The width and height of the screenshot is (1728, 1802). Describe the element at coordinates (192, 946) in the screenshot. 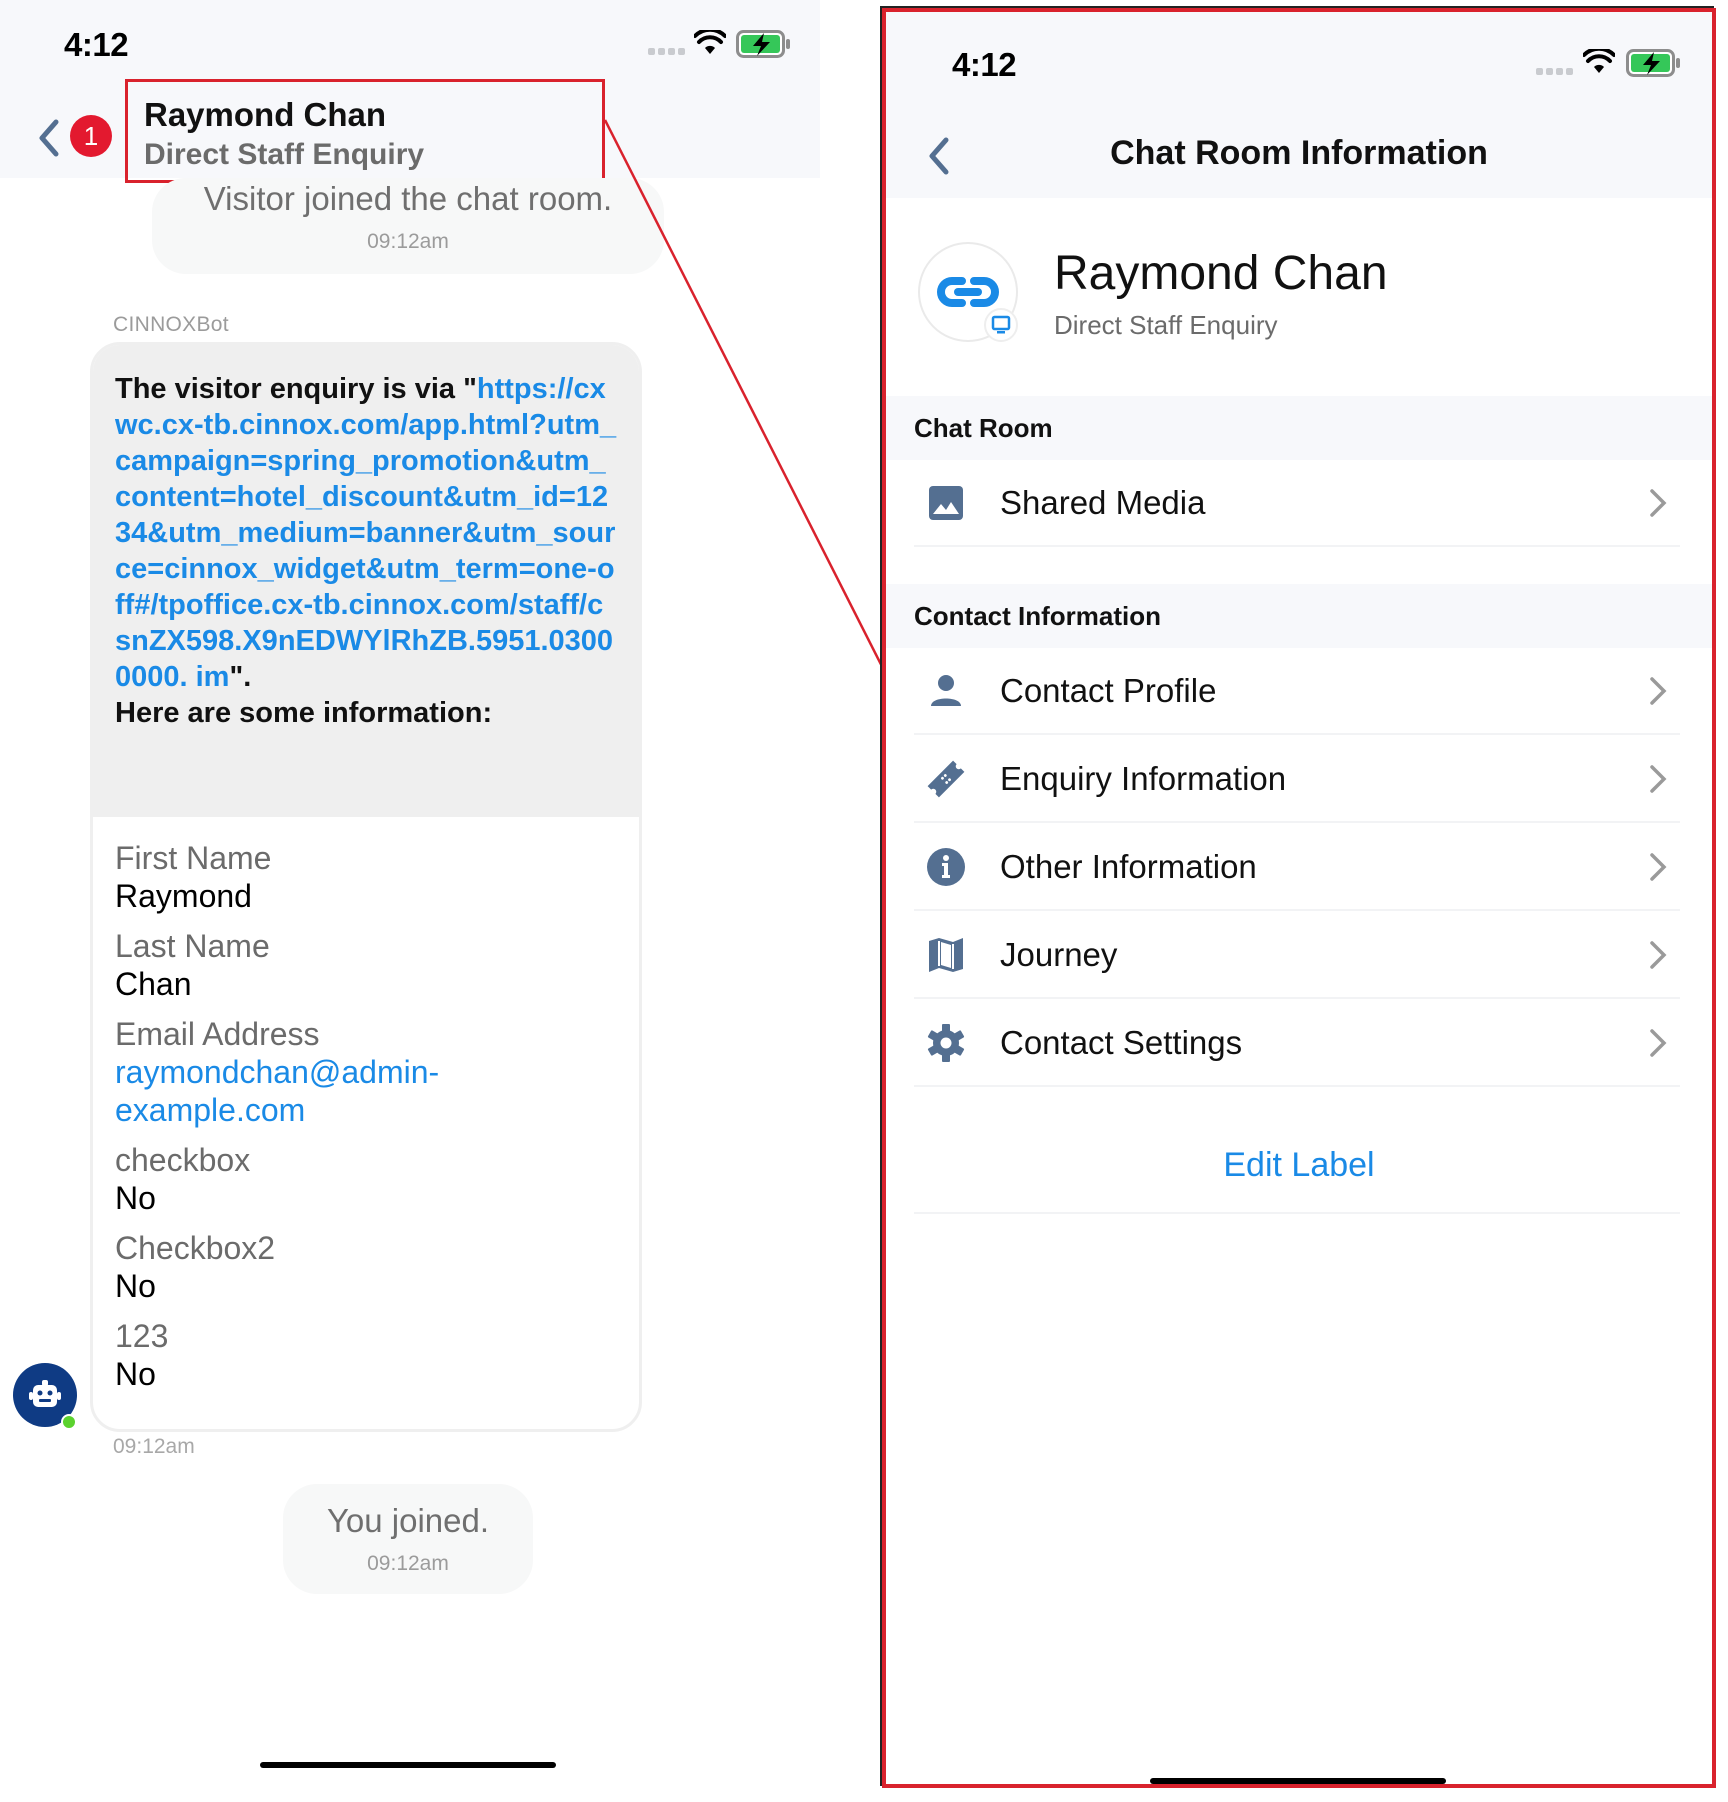

I see `field-label: Last Name` at that location.